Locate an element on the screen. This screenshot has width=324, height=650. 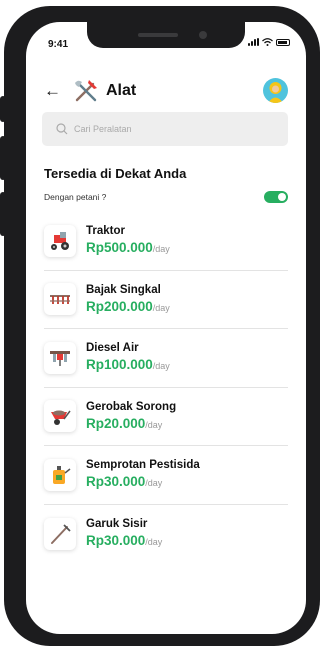
user-avatar-icon is located at coordinates (275, 92).